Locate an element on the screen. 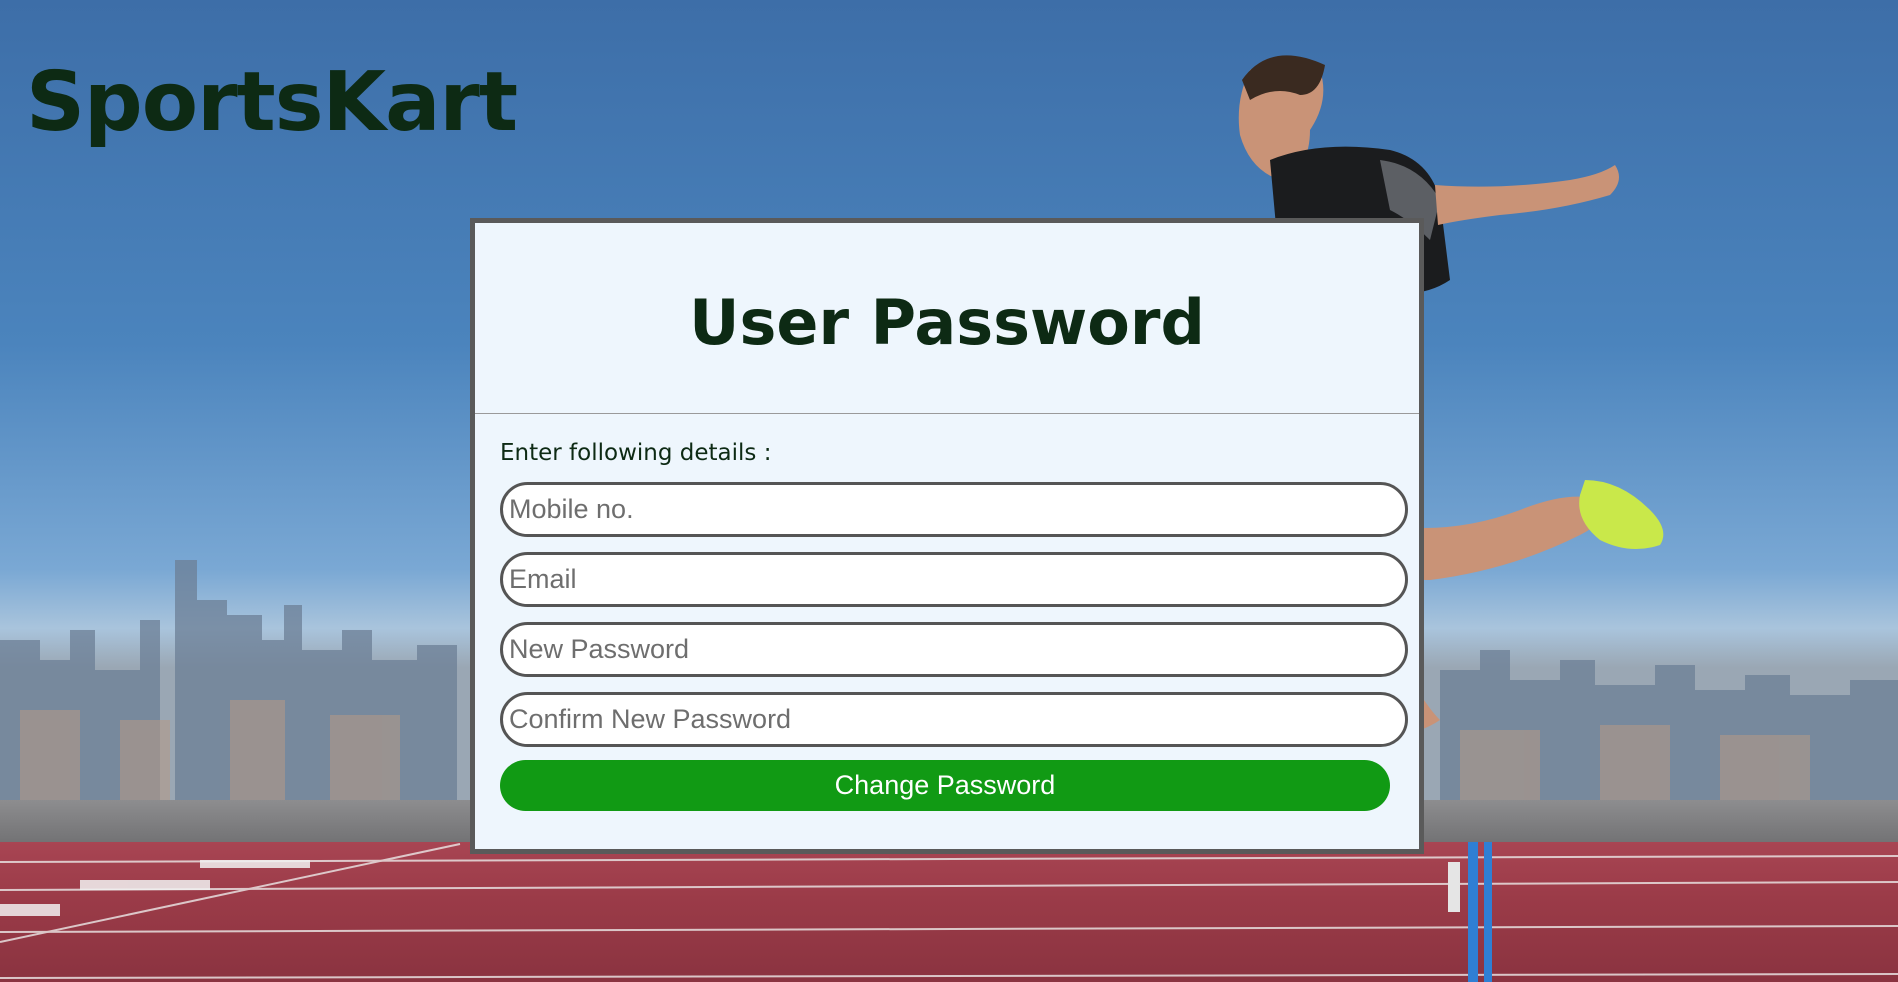 This screenshot has width=1898, height=982. mobile-input is located at coordinates (954, 509).